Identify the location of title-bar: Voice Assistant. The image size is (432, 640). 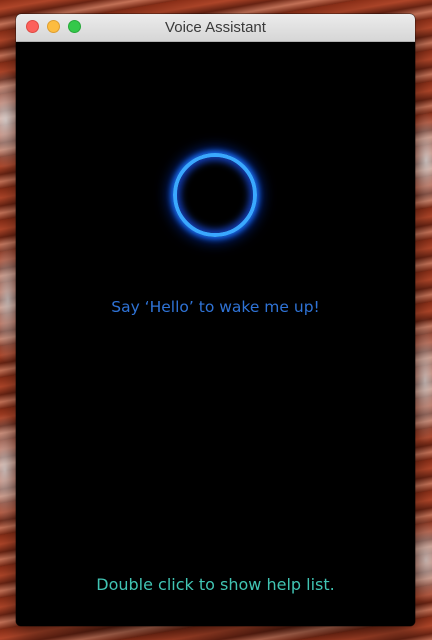
(215, 28).